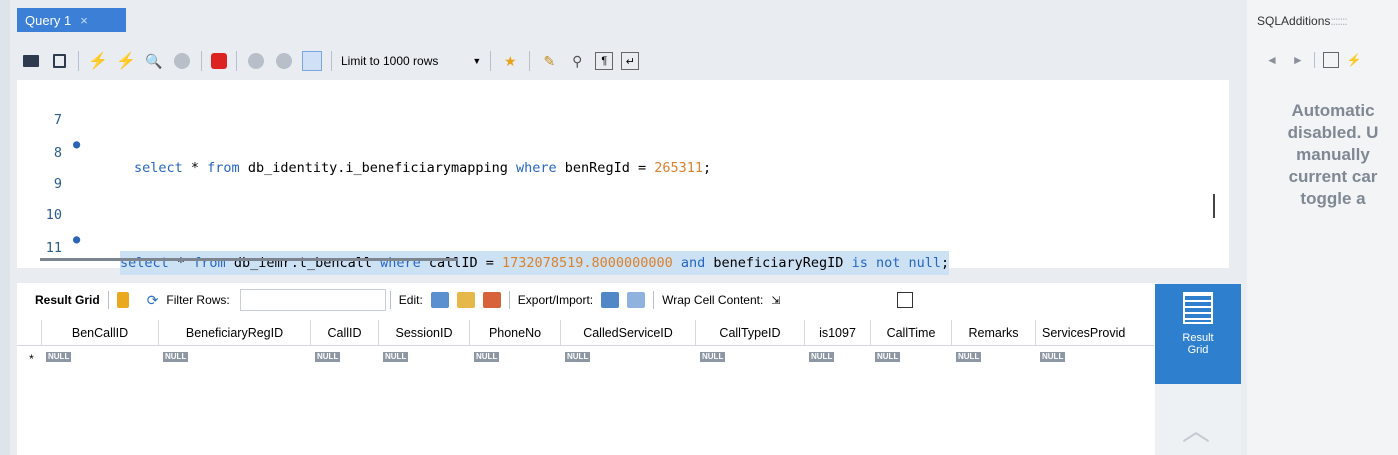 The image size is (1398, 455). What do you see at coordinates (1095, 333) in the screenshot?
I see `column-header: ServicesProvid` at bounding box center [1095, 333].